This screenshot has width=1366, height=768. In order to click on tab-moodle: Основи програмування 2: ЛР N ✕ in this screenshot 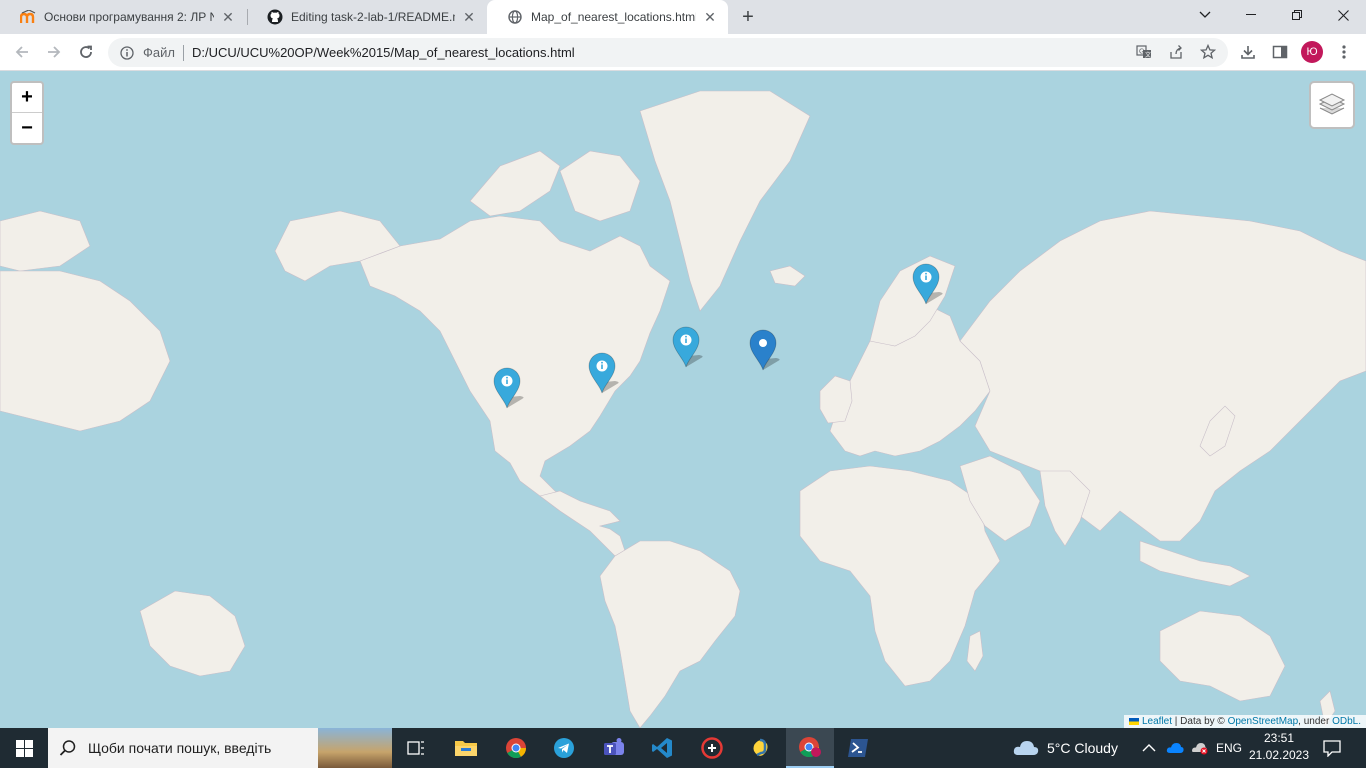, I will do `click(123, 17)`.